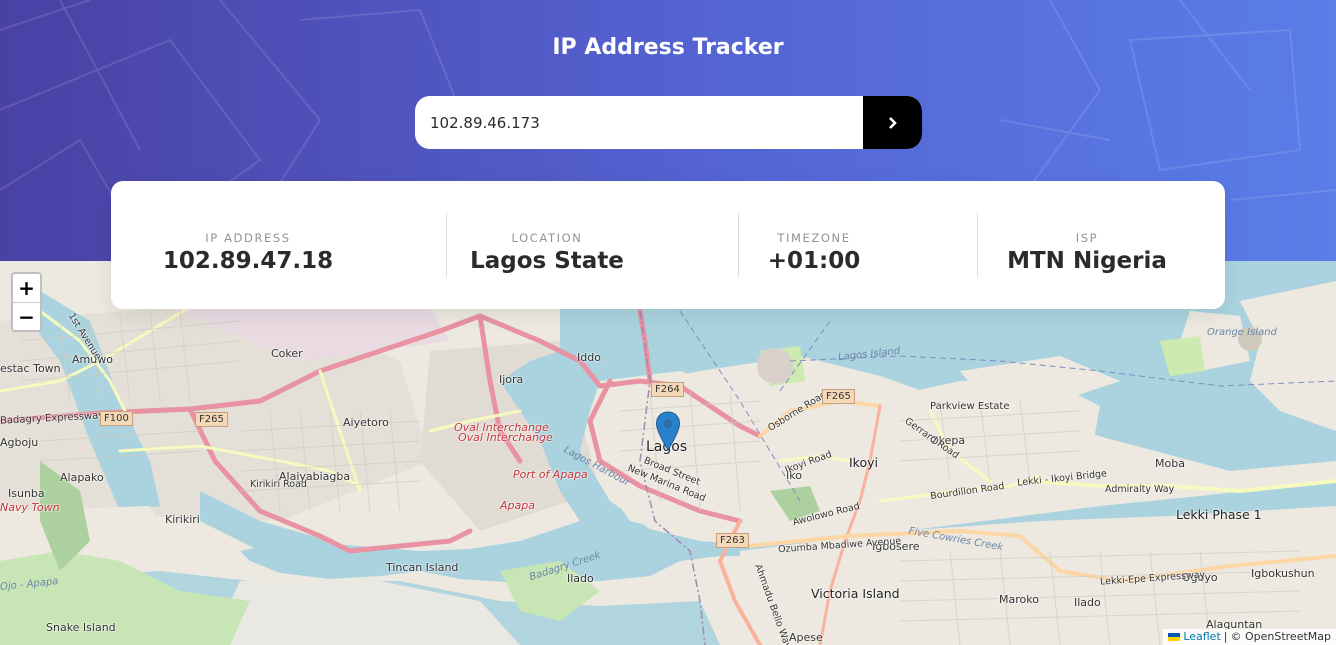 Image resolution: width=1336 pixels, height=645 pixels. I want to click on map-label: Alapako, so click(82, 477).